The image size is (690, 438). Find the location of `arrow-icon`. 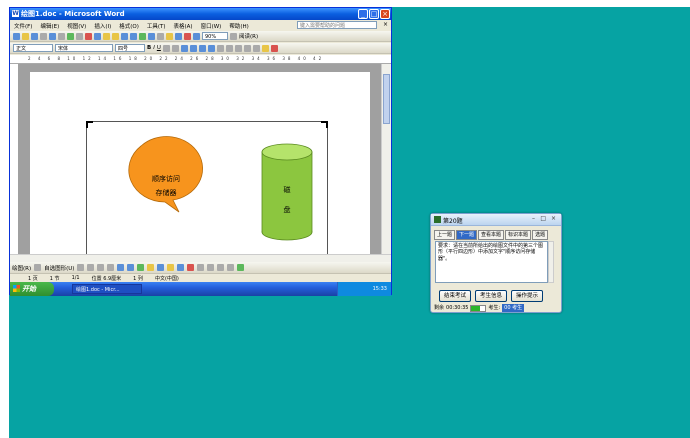

arrow-icon is located at coordinates (91, 267).